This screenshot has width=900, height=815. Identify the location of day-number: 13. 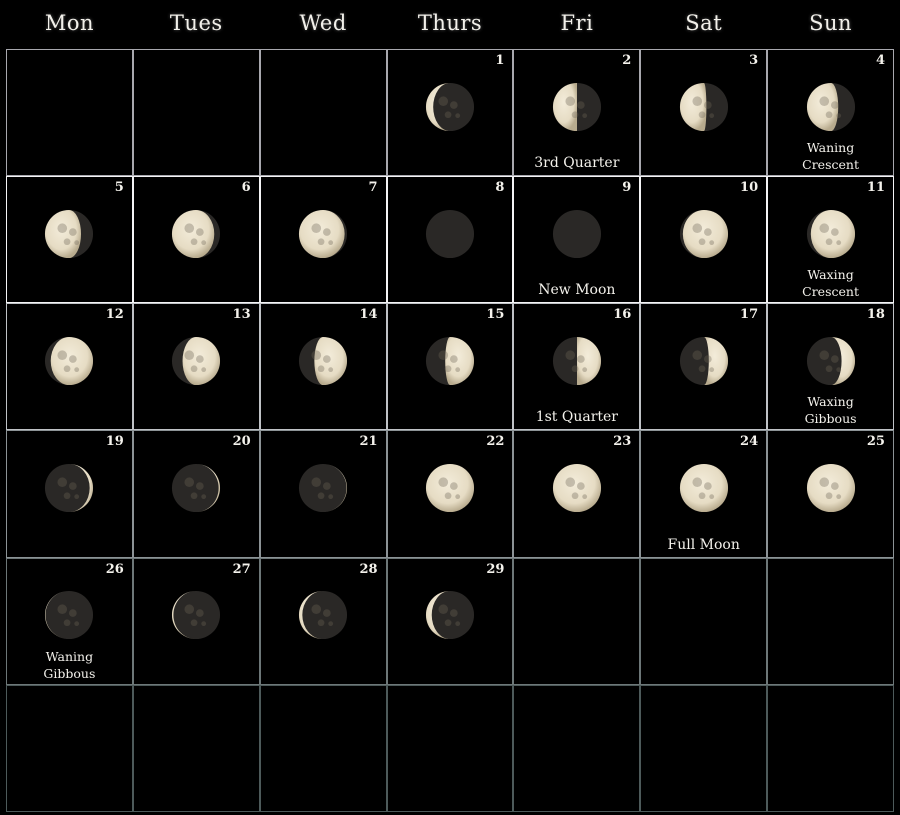
(241, 315).